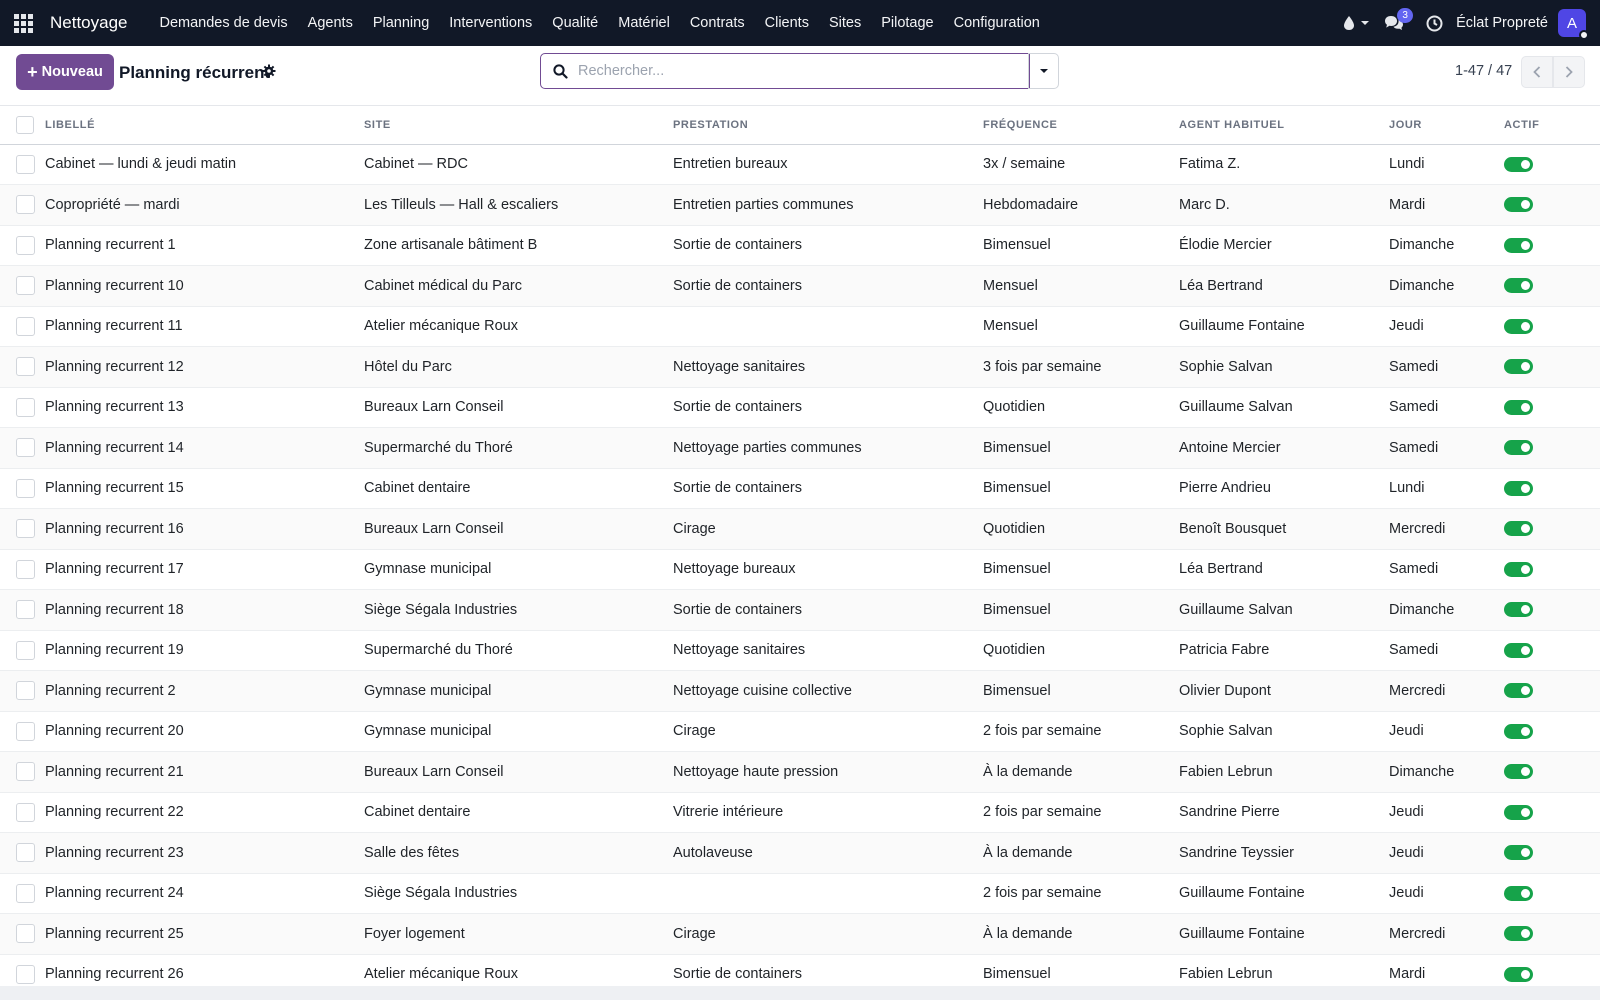 Image resolution: width=1600 pixels, height=1000 pixels. Describe the element at coordinates (1284, 691) in the screenshot. I see `agent-cell: Olivier Dupont` at that location.